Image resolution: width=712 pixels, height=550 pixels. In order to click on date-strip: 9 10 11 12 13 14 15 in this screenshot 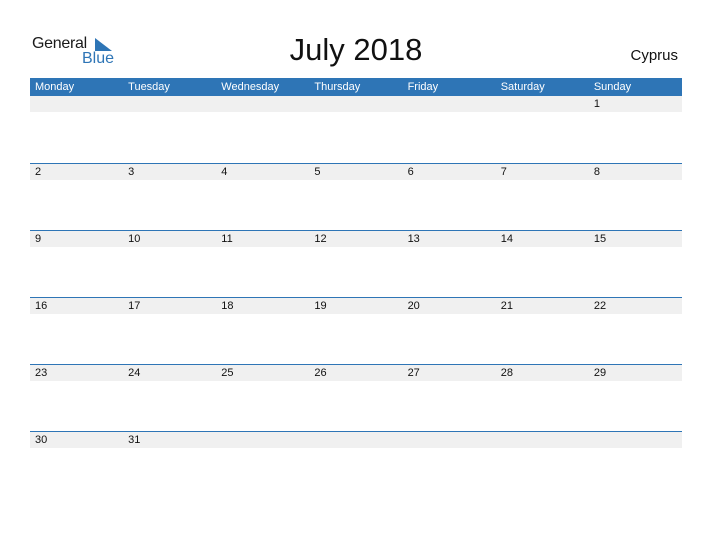, I will do `click(356, 239)`.